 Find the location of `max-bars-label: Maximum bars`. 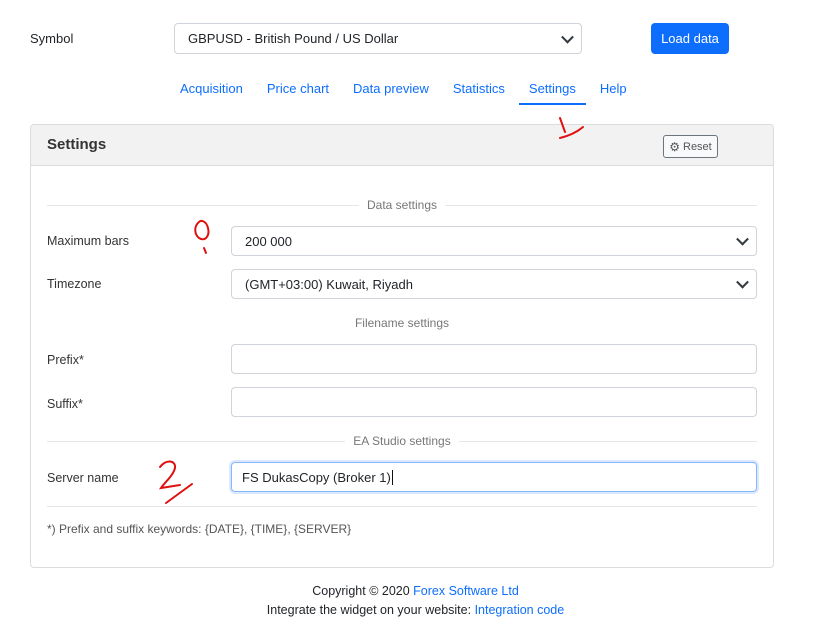

max-bars-label: Maximum bars is located at coordinates (88, 241).